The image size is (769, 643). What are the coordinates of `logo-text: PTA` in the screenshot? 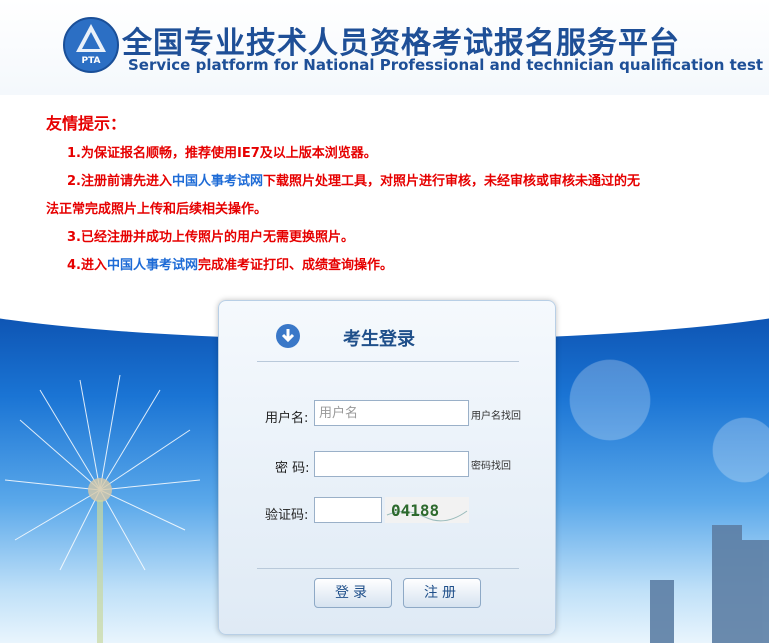 It's located at (90, 61).